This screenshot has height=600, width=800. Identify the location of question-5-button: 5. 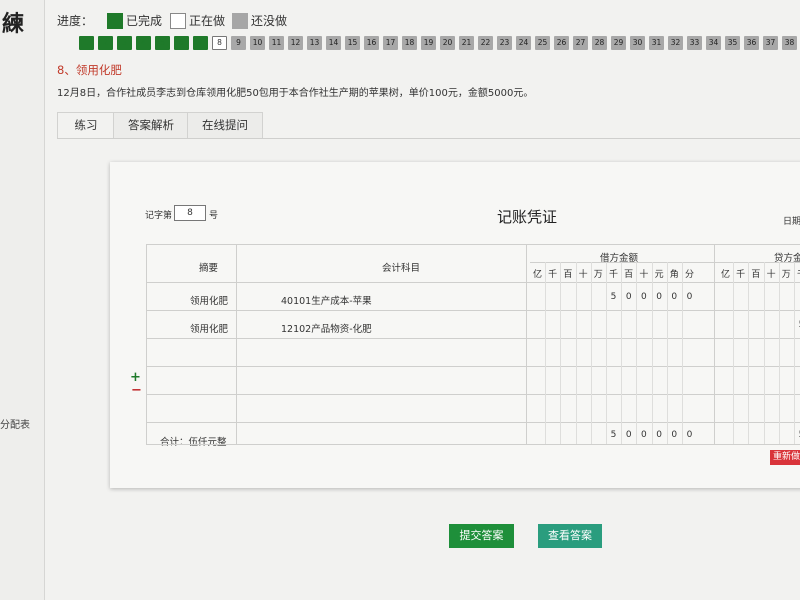
(162, 43).